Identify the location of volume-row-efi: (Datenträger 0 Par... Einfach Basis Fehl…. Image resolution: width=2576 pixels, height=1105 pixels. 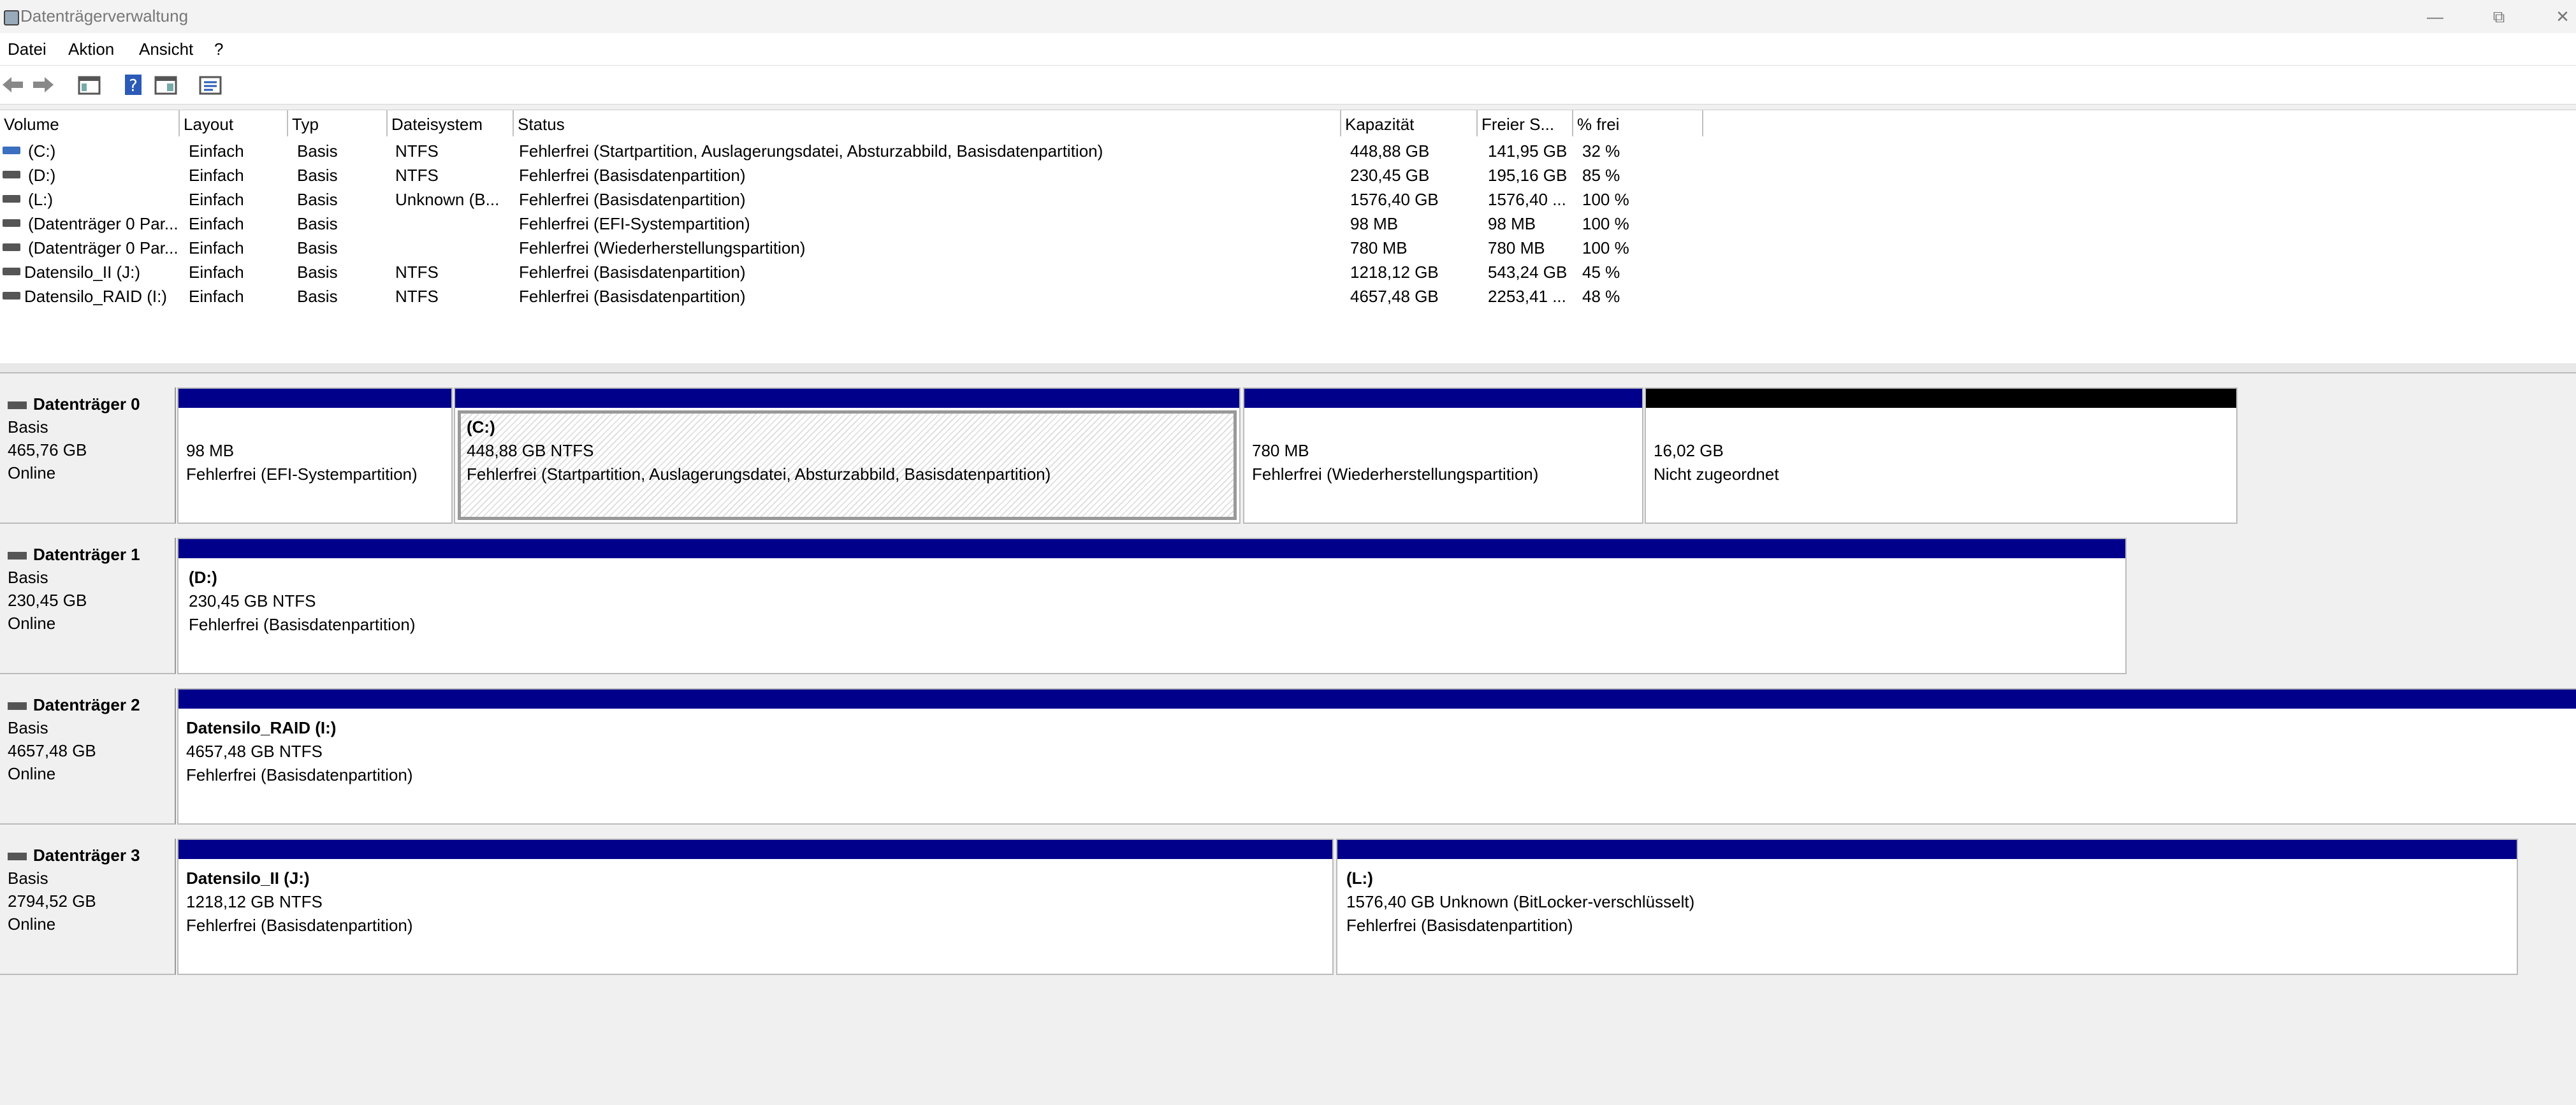
(1288, 224).